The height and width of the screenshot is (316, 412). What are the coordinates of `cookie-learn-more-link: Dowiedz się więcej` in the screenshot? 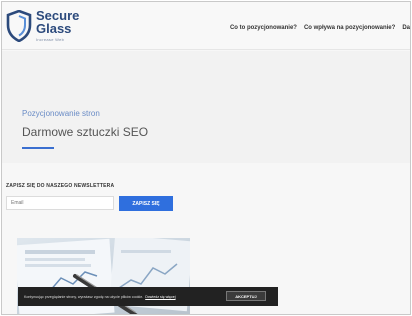 It's located at (160, 297).